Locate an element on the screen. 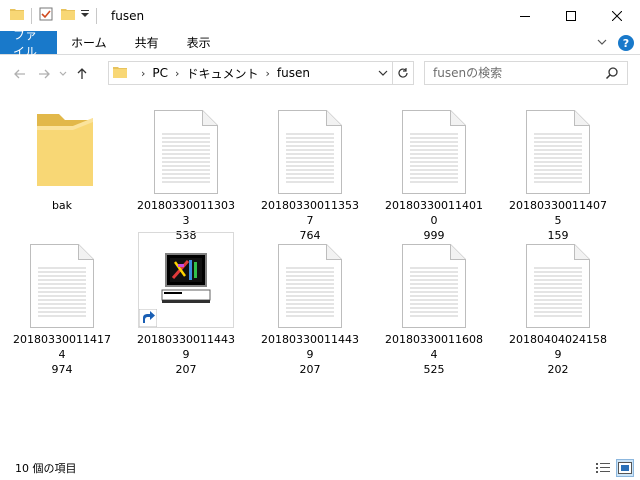 This screenshot has height=480, width=640. search-box is located at coordinates (526, 73).